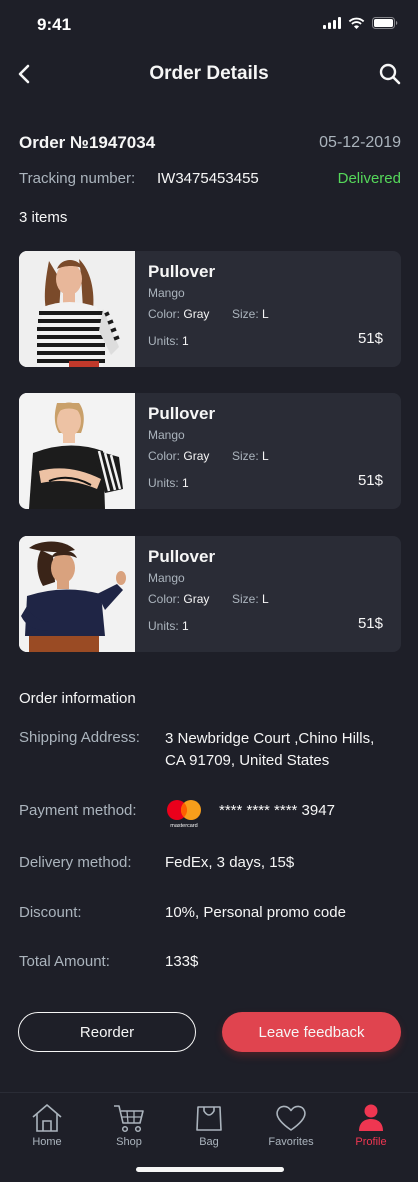 The height and width of the screenshot is (1182, 418). What do you see at coordinates (50, 912) in the screenshot?
I see `discount-label: Discount:` at bounding box center [50, 912].